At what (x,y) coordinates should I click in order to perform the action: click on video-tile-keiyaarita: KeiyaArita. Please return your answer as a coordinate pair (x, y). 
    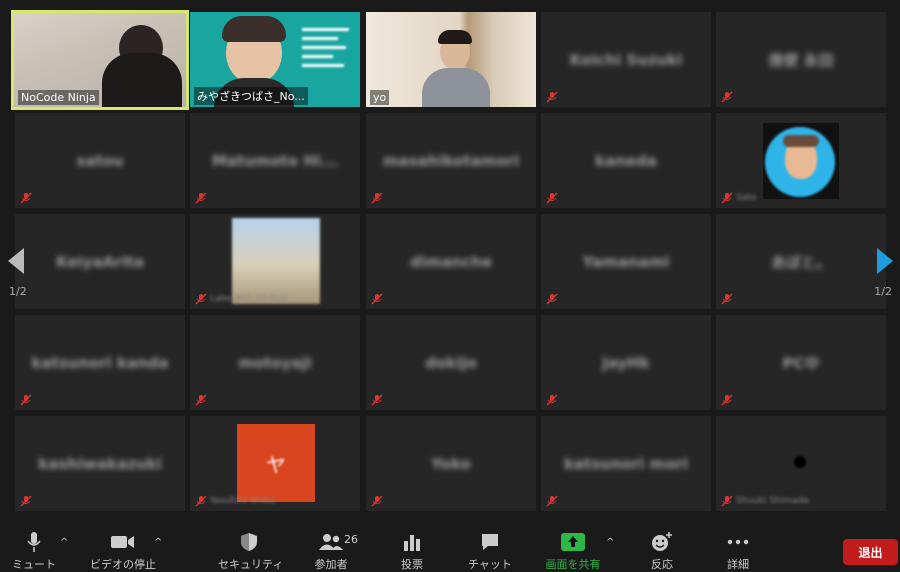
    Looking at the image, I should click on (100, 261).